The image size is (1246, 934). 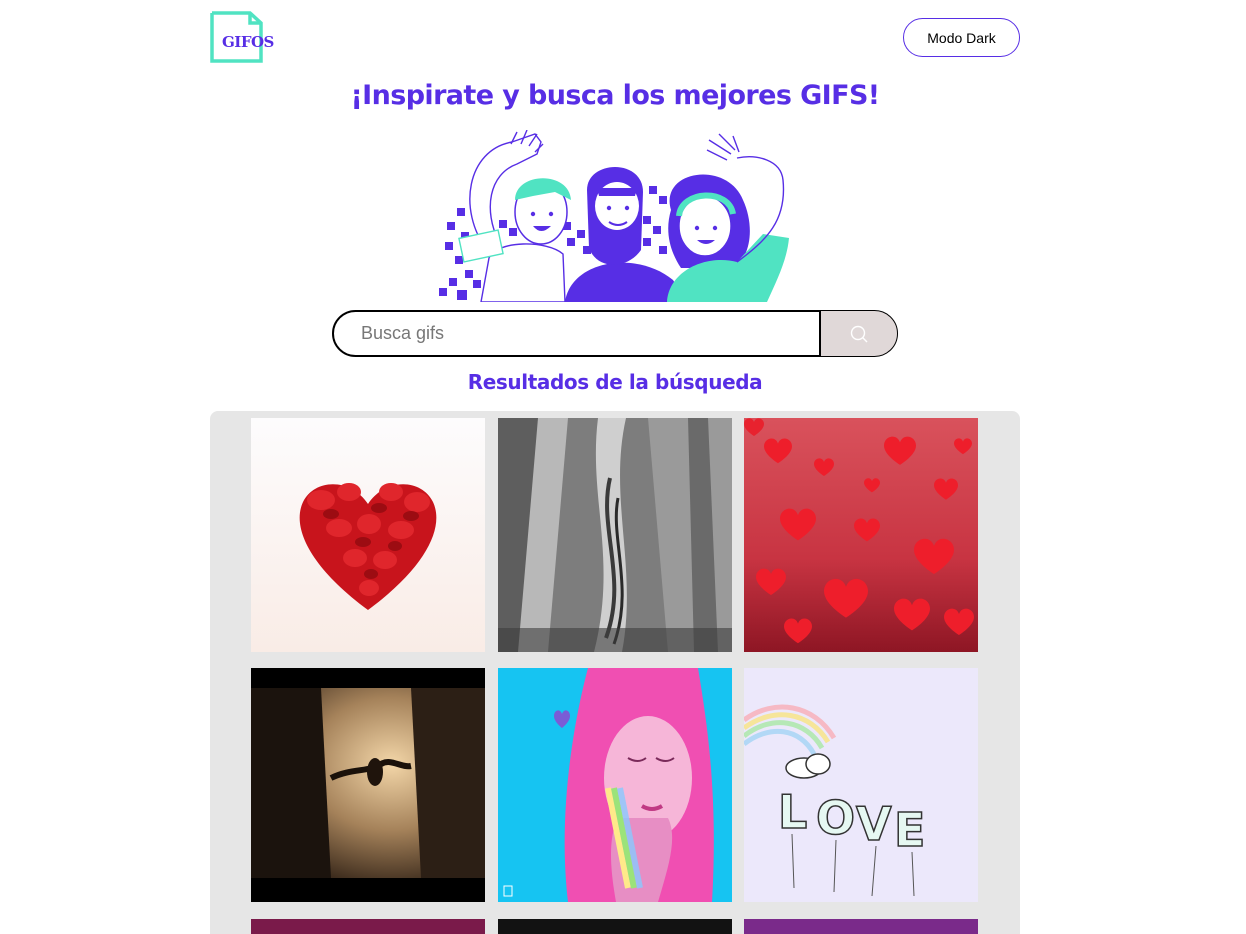 I want to click on love-balloons-image: L O V E, so click(x=861, y=785).